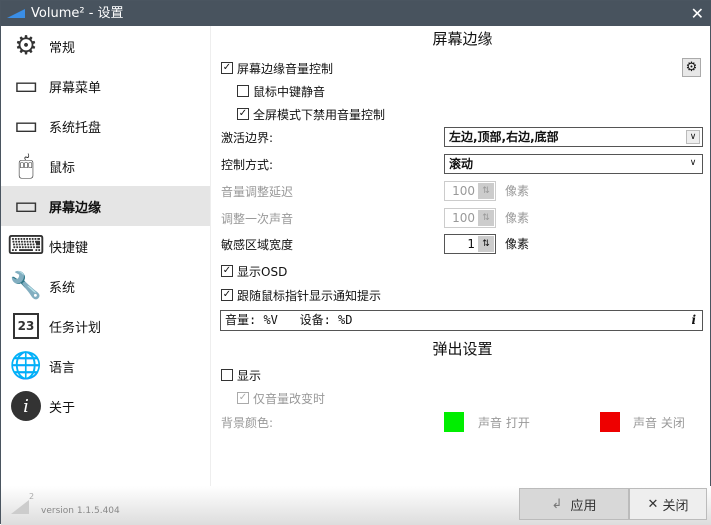  I want to click on select-value: 左边,顶部,右边,底部, so click(504, 137).